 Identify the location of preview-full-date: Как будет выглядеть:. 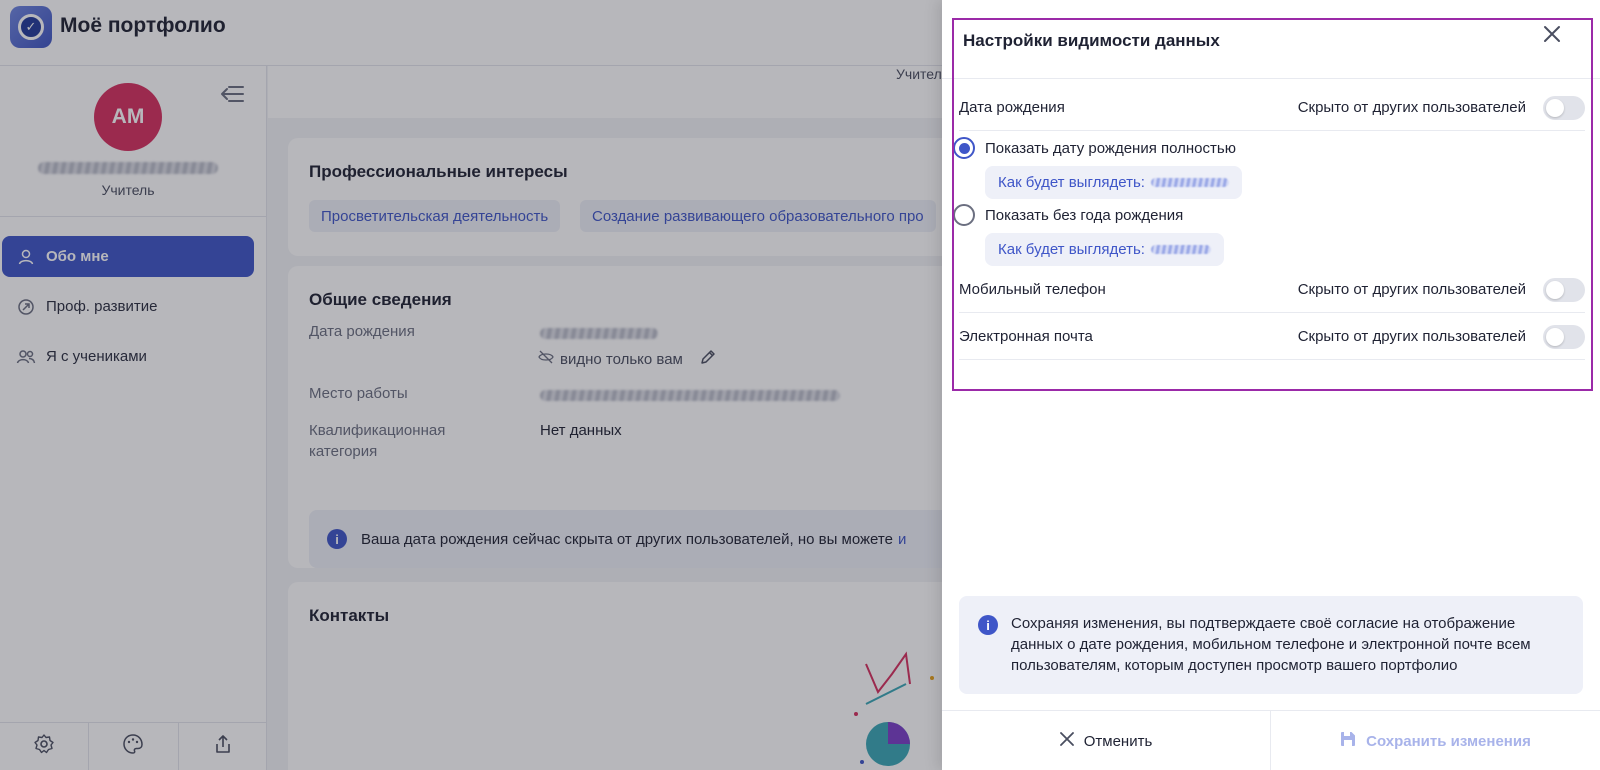
(1113, 182).